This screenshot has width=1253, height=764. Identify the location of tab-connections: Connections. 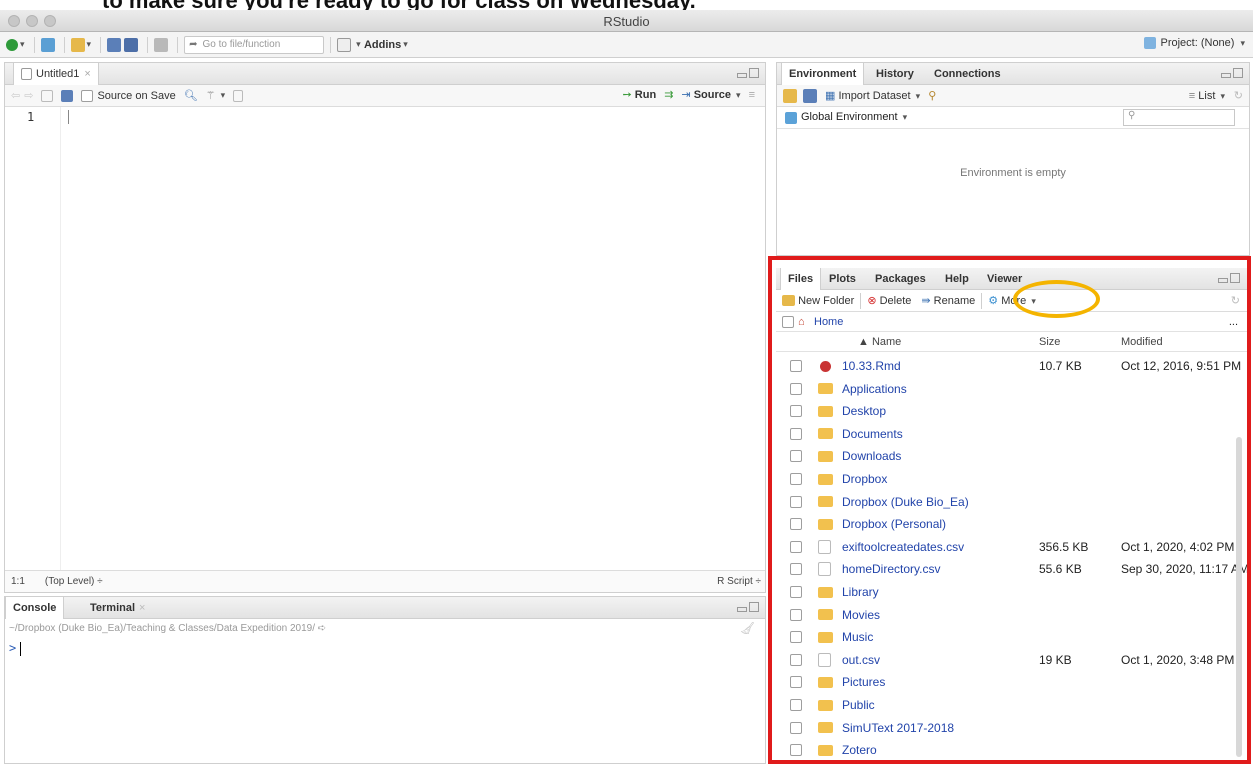
(967, 74).